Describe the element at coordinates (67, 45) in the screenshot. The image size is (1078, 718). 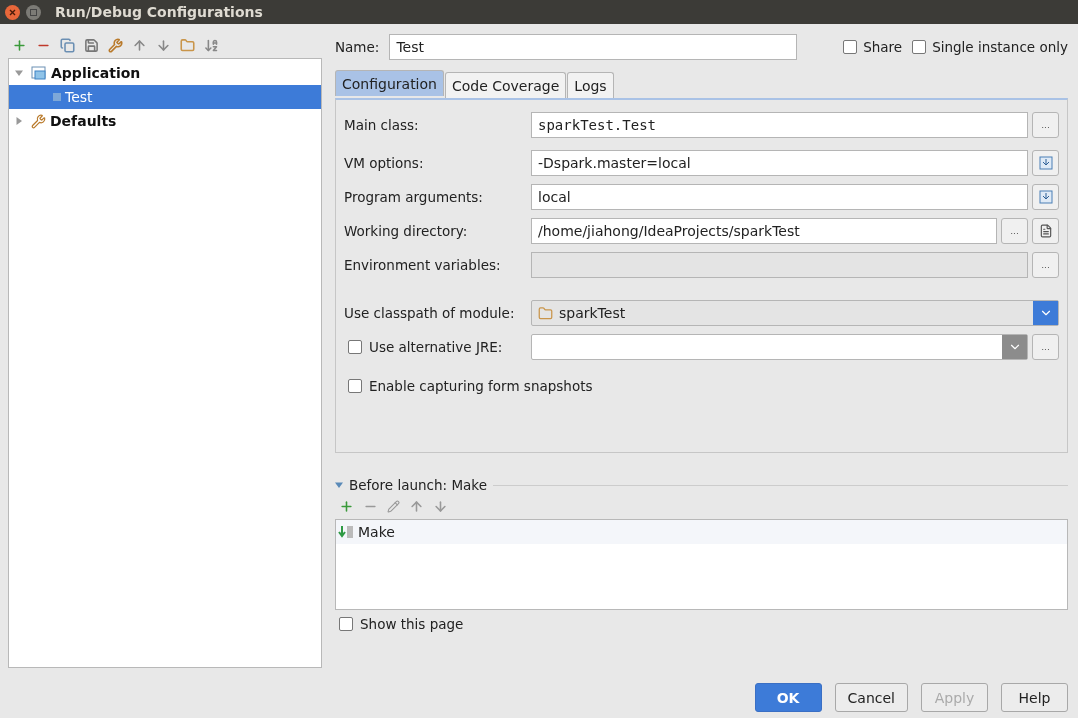
I see `copy-icon` at that location.